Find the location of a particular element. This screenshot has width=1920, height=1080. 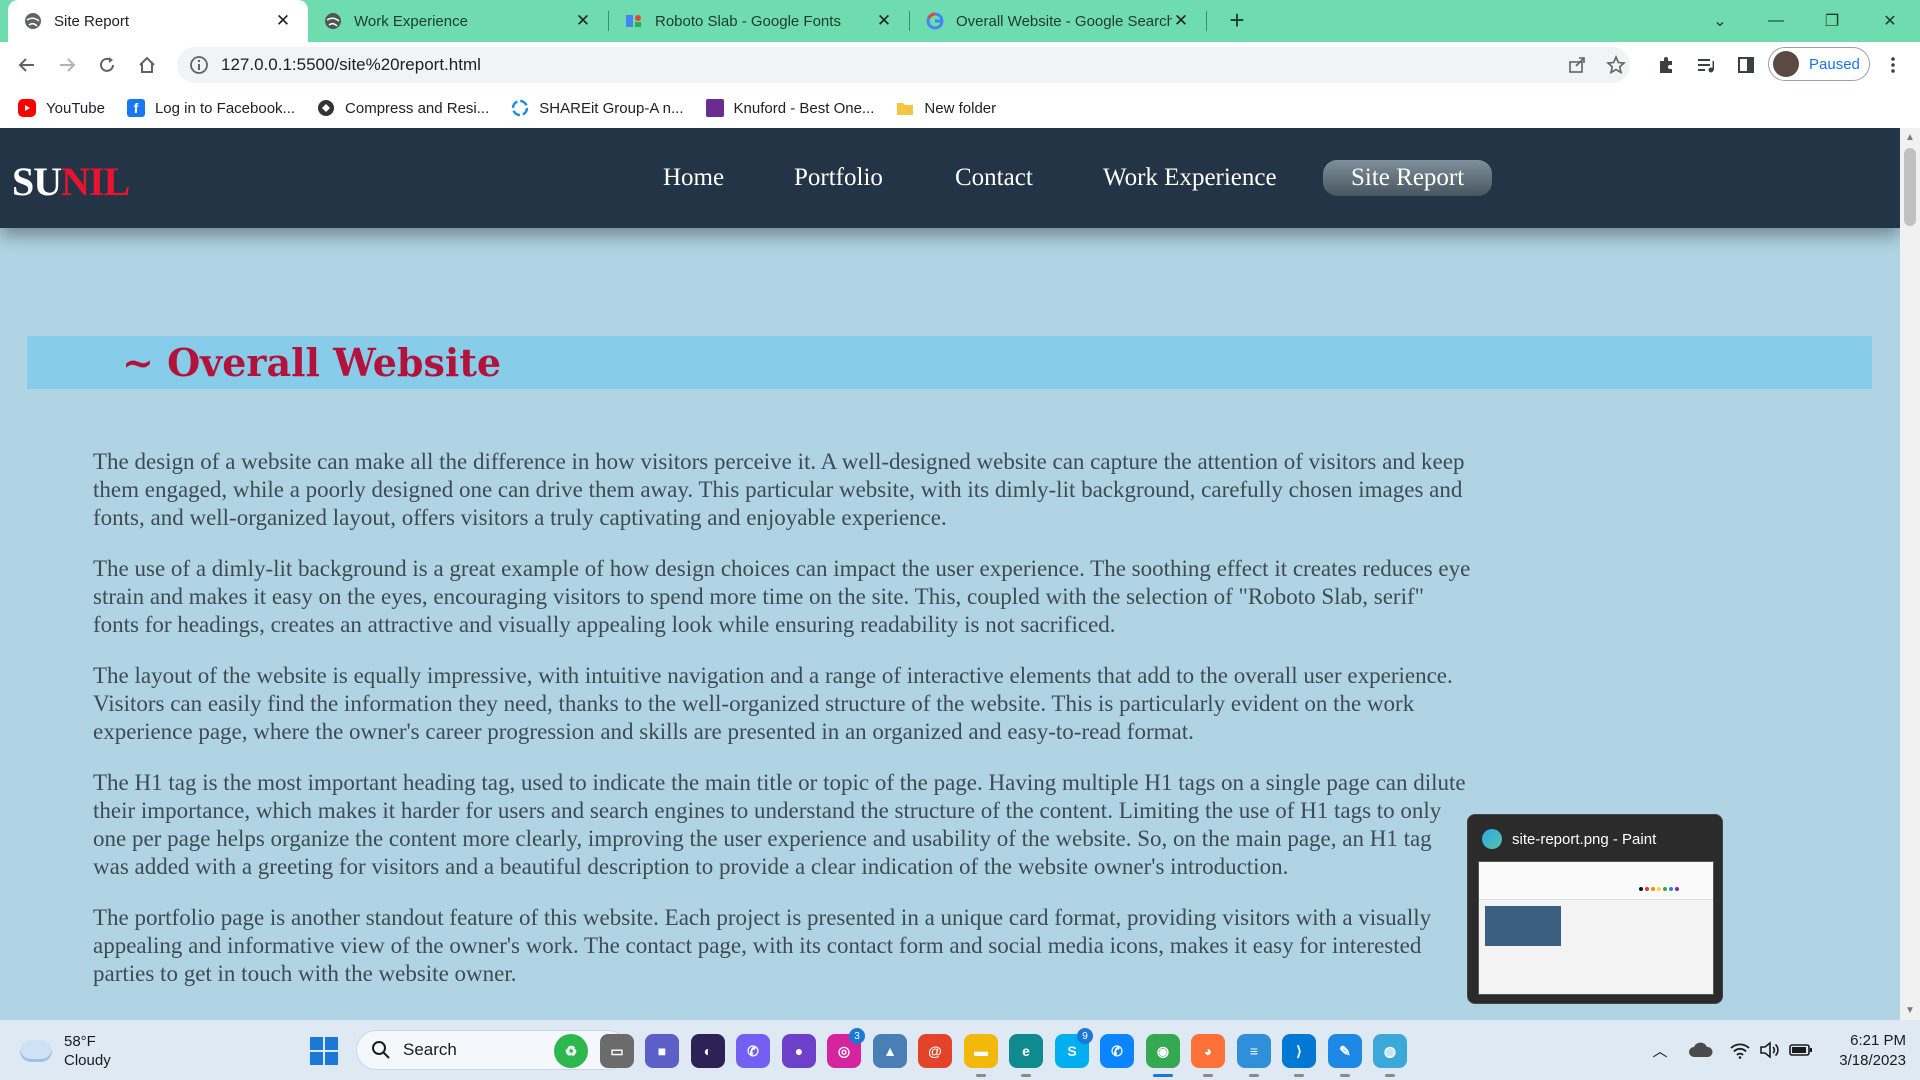

nav-work-experience: Work Experience is located at coordinates (1190, 178).